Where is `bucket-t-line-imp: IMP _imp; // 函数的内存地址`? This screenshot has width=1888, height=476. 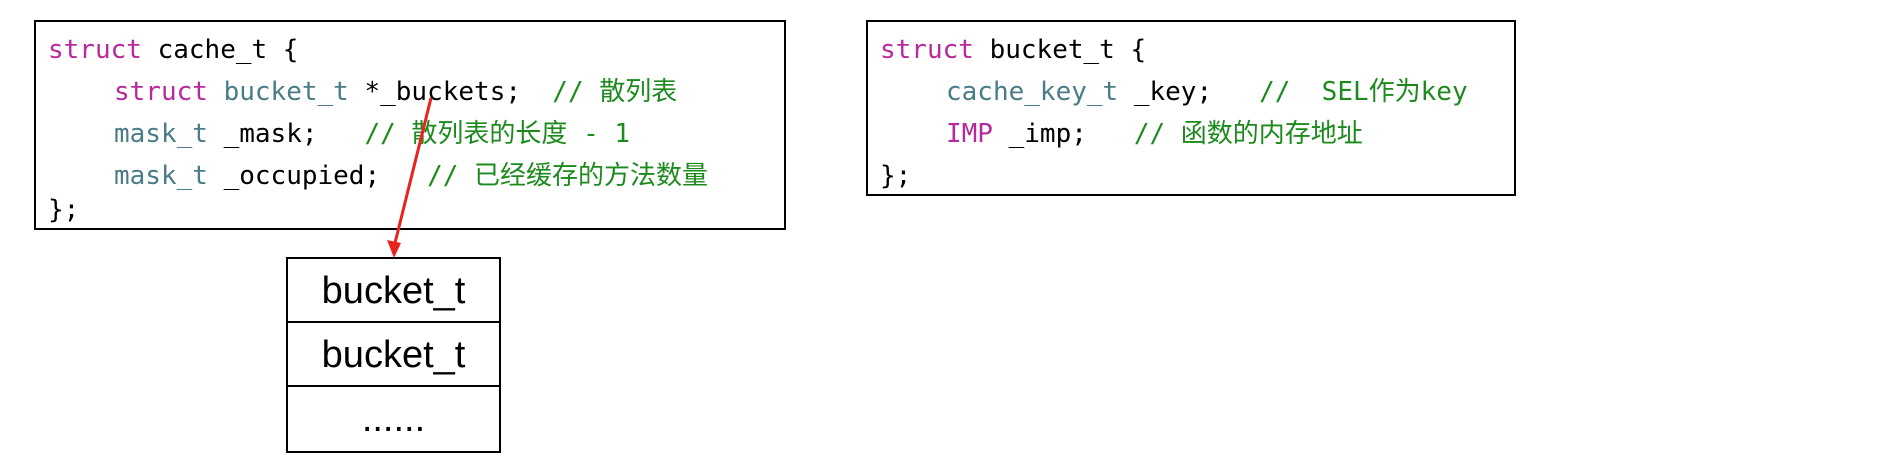 bucket-t-line-imp: IMP _imp; // 函数的内存地址 is located at coordinates (1121, 134).